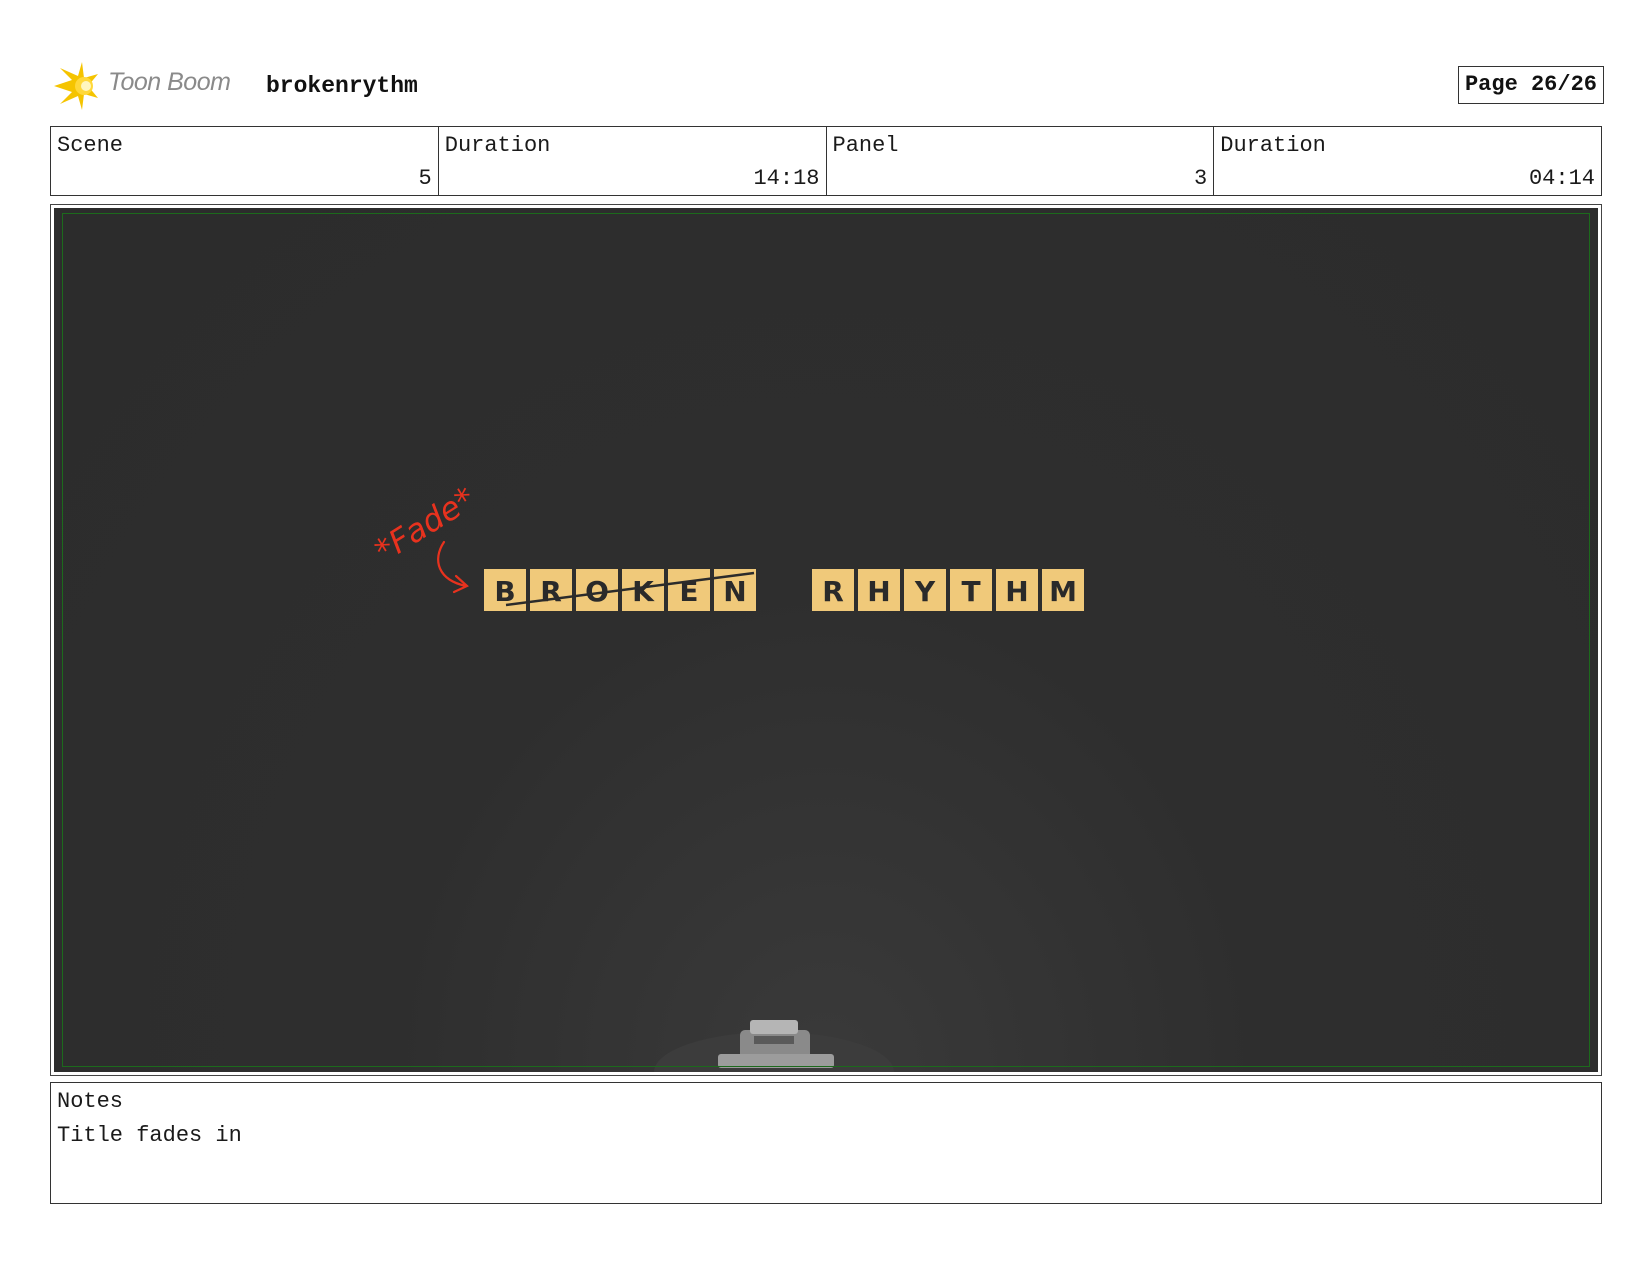 The width and height of the screenshot is (1648, 1276). Describe the element at coordinates (90, 145) in the screenshot. I see `scene-label: Scene` at that location.